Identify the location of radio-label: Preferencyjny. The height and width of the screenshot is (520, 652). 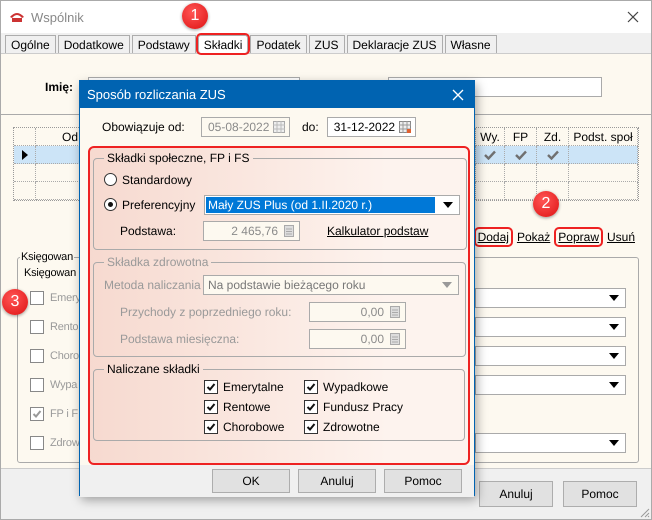
(159, 205).